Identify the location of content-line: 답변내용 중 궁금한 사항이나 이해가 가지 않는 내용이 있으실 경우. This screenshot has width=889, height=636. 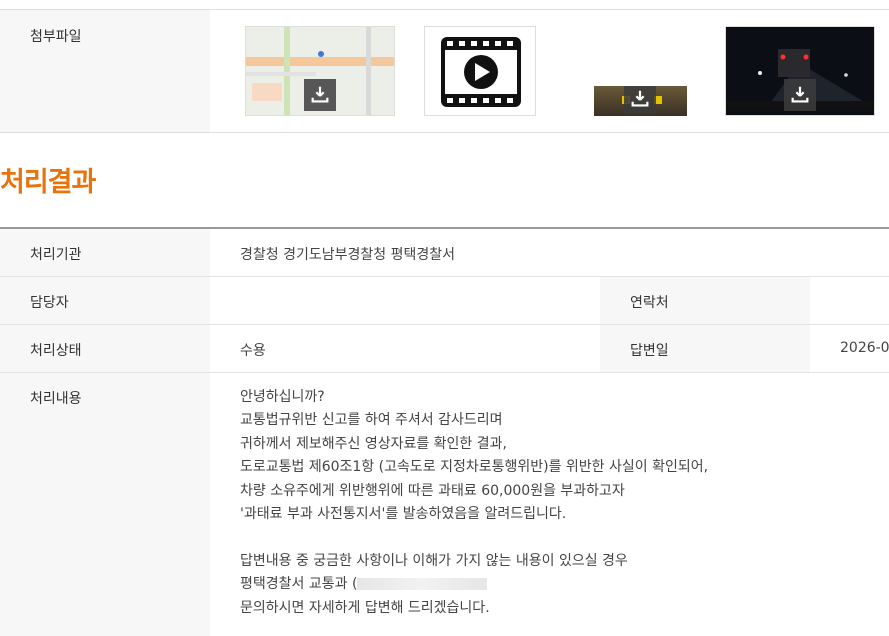
(434, 560).